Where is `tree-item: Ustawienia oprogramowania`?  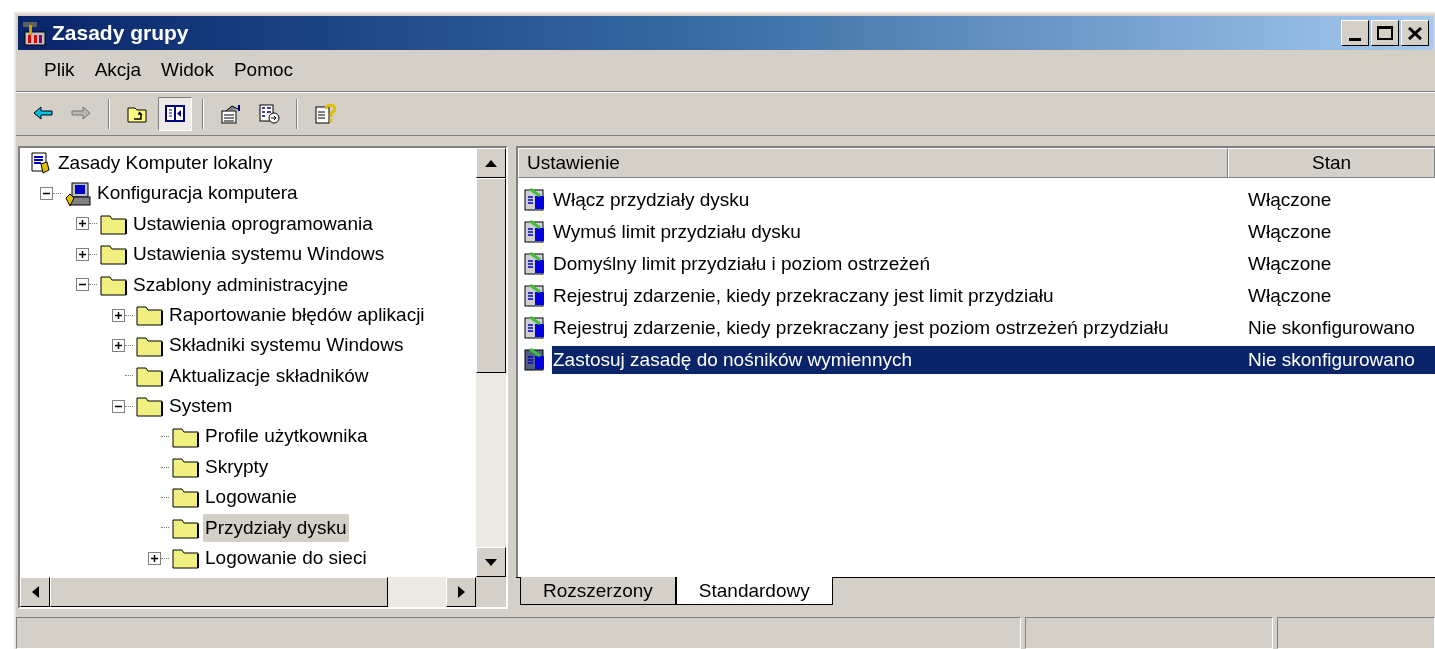
tree-item: Ustawienia oprogramowania is located at coordinates (253, 224).